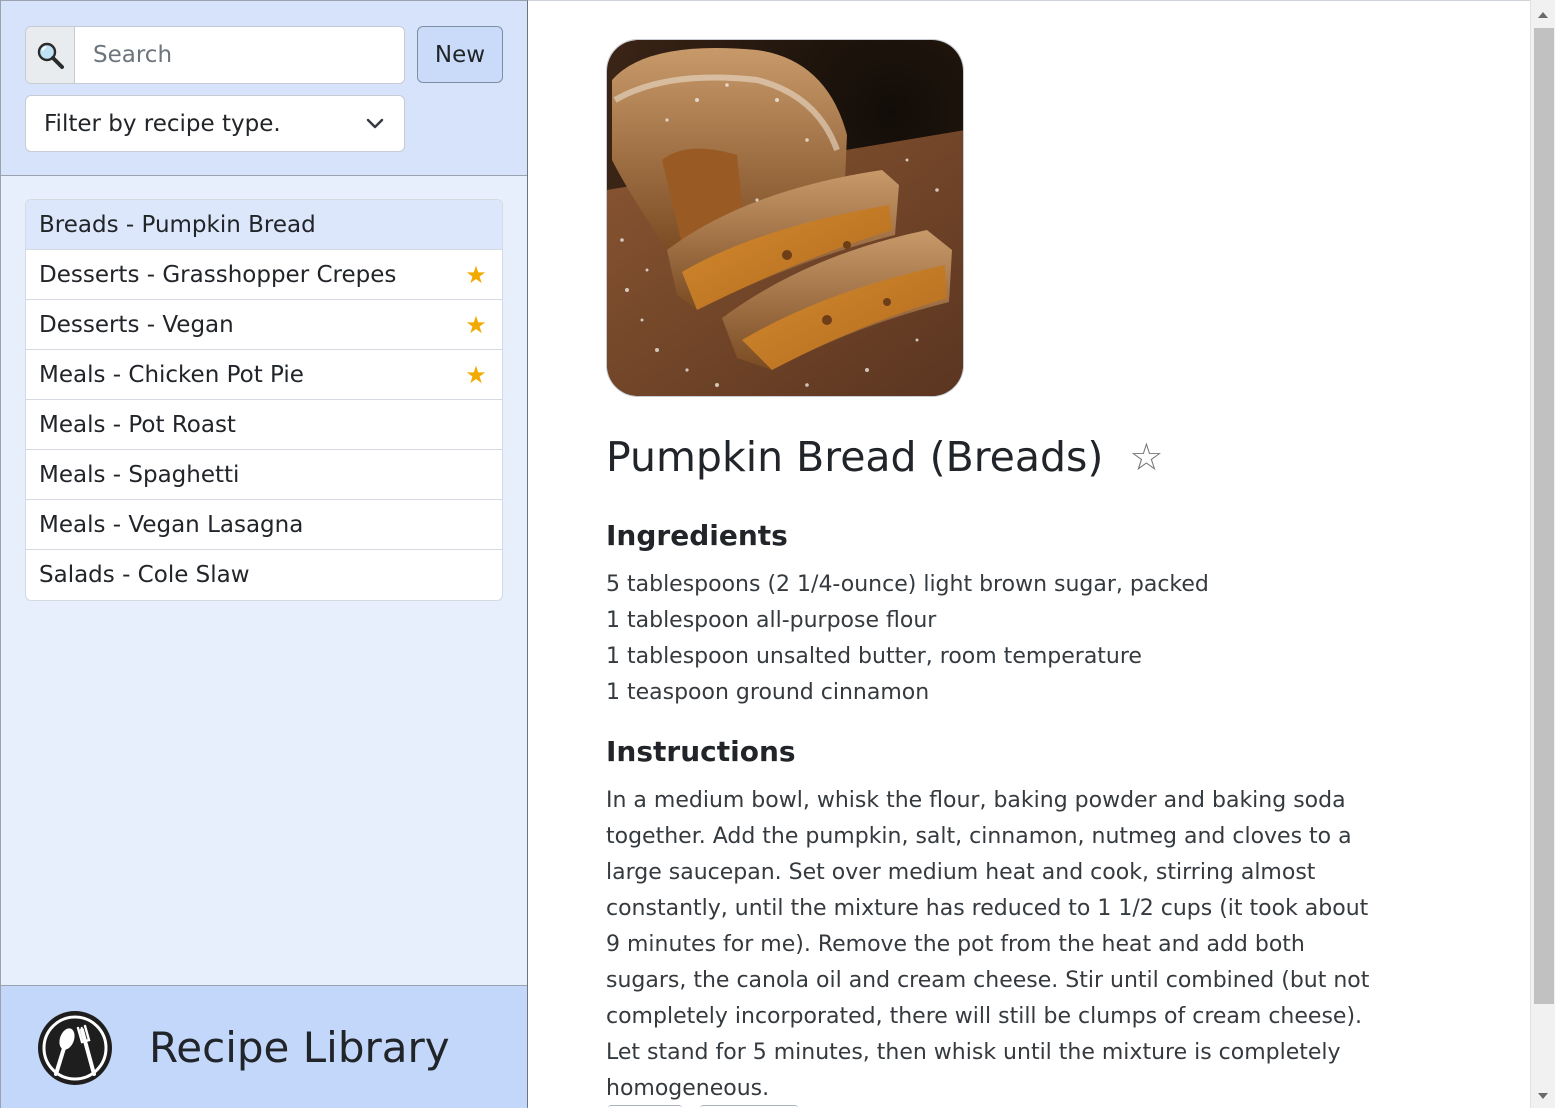 This screenshot has height=1108, width=1555. I want to click on search-group, so click(215, 55).